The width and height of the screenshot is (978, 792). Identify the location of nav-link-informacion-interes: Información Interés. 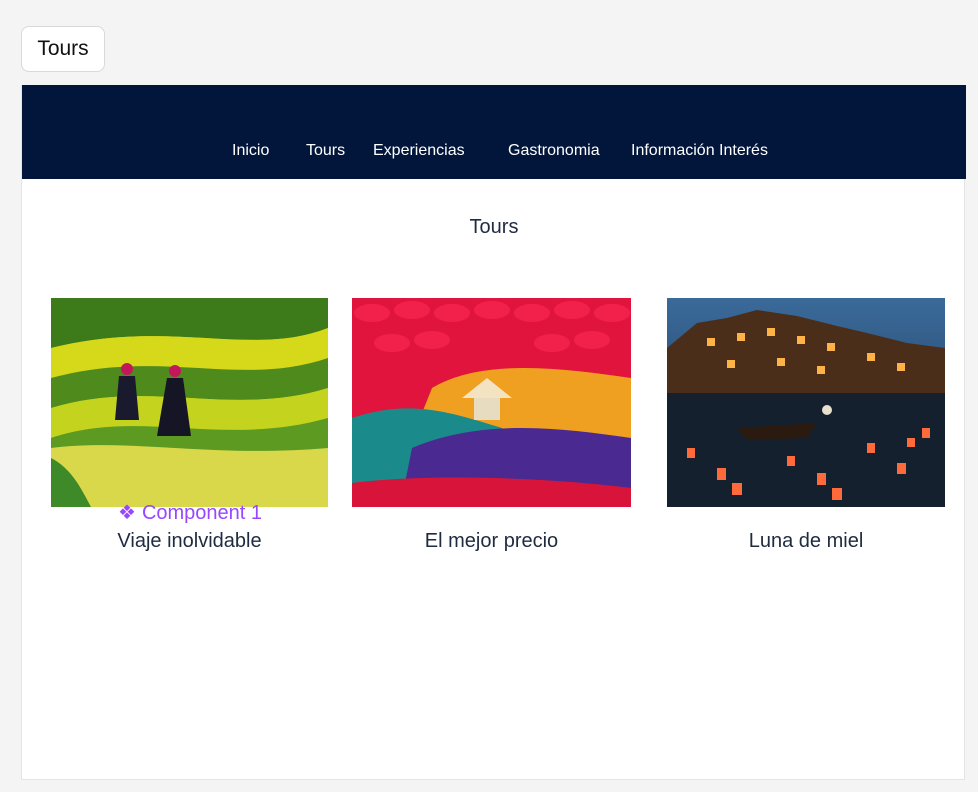
(699, 151).